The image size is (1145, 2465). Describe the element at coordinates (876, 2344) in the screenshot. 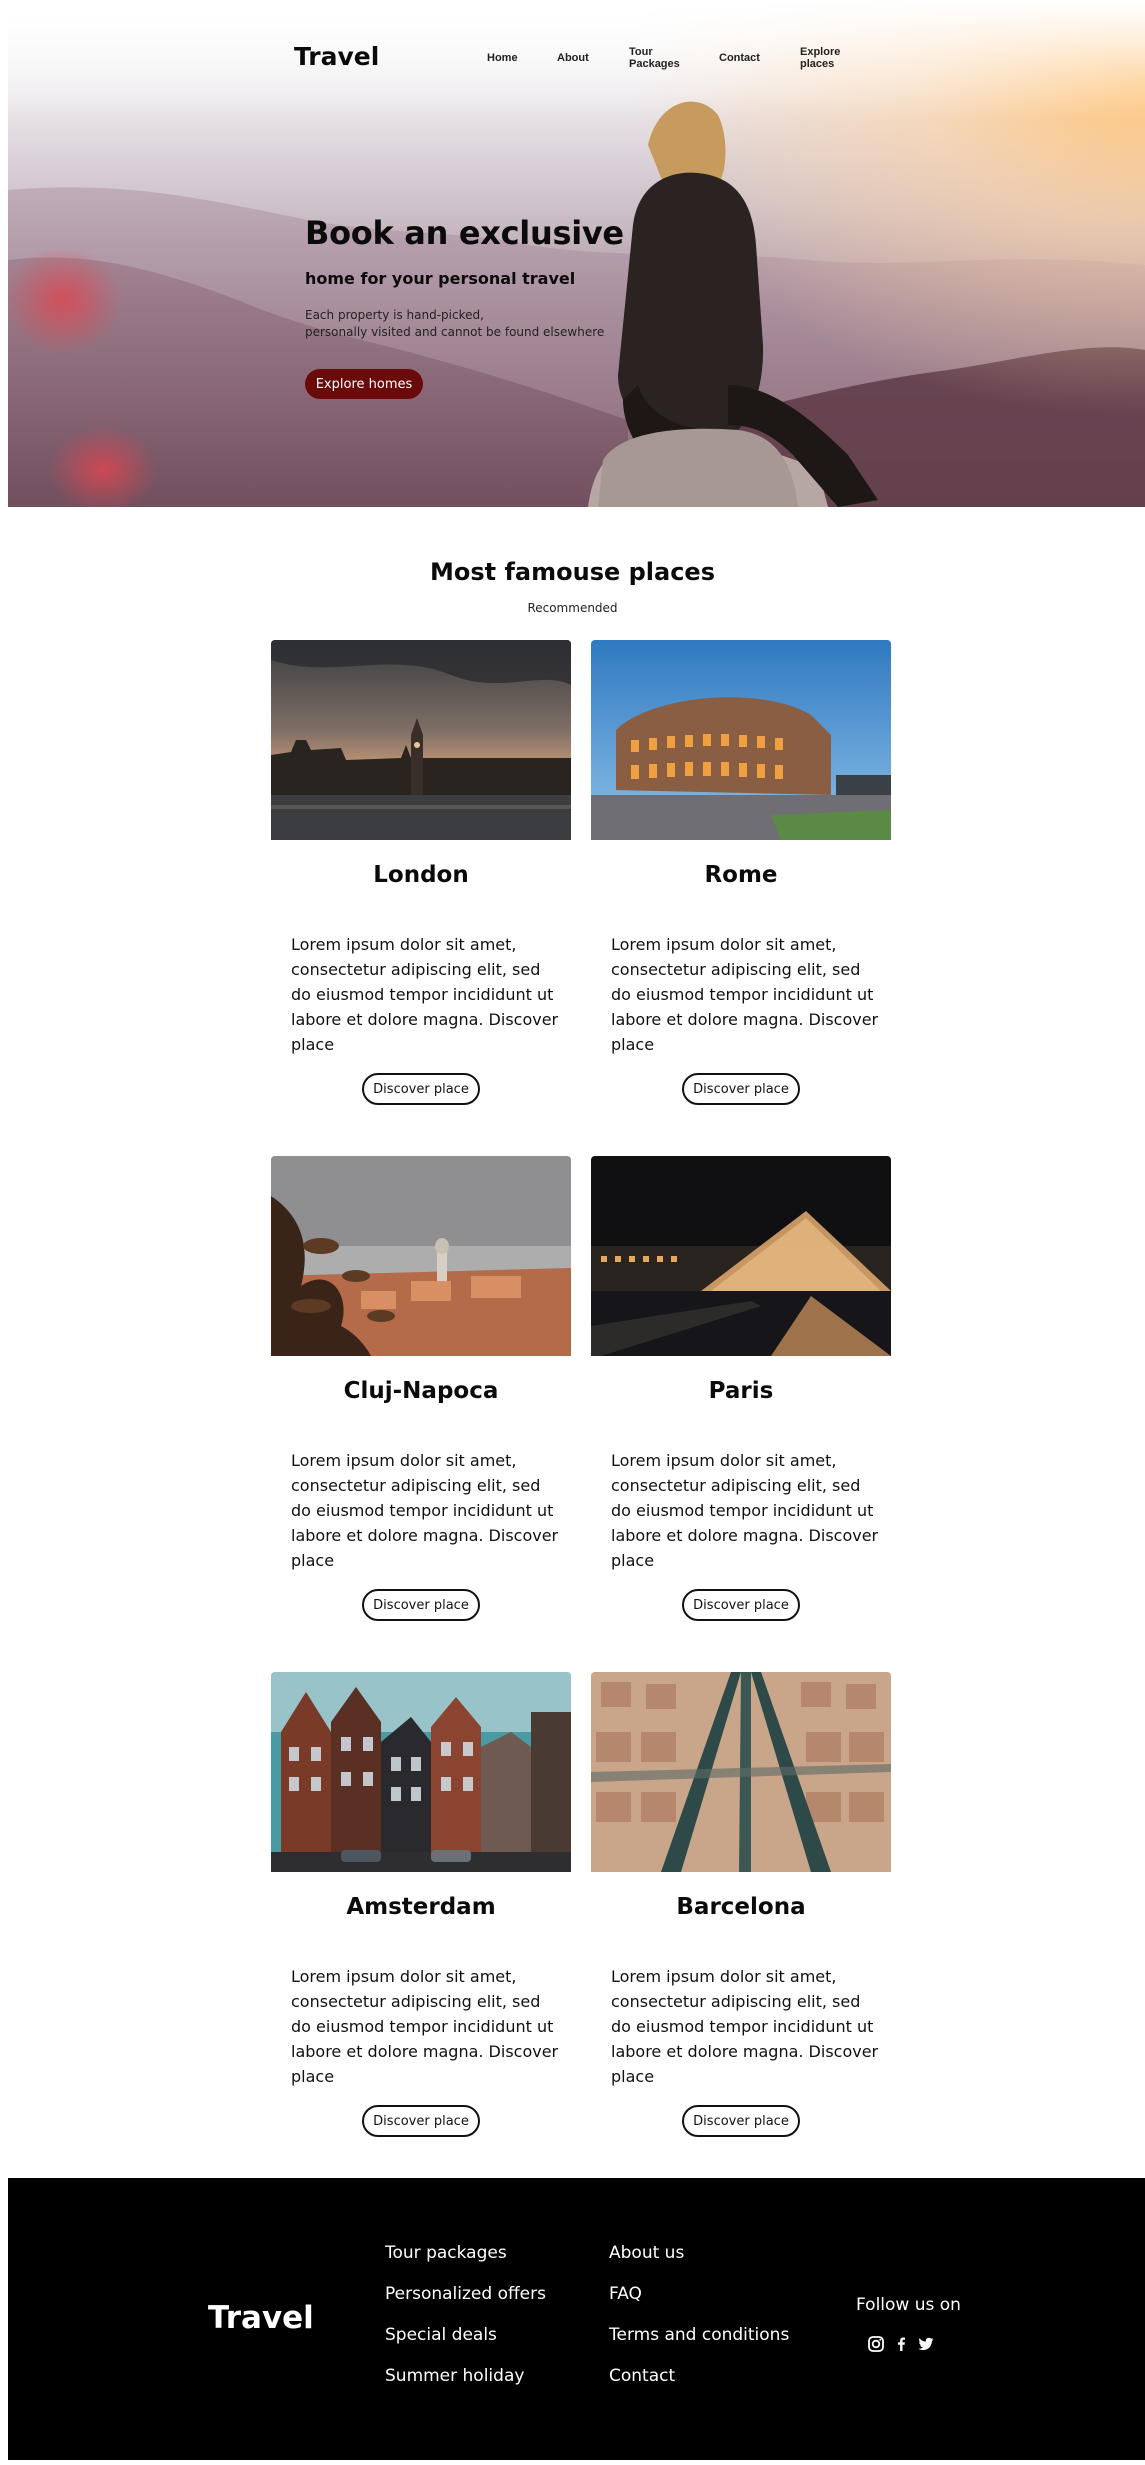

I see `instagram-icon` at that location.